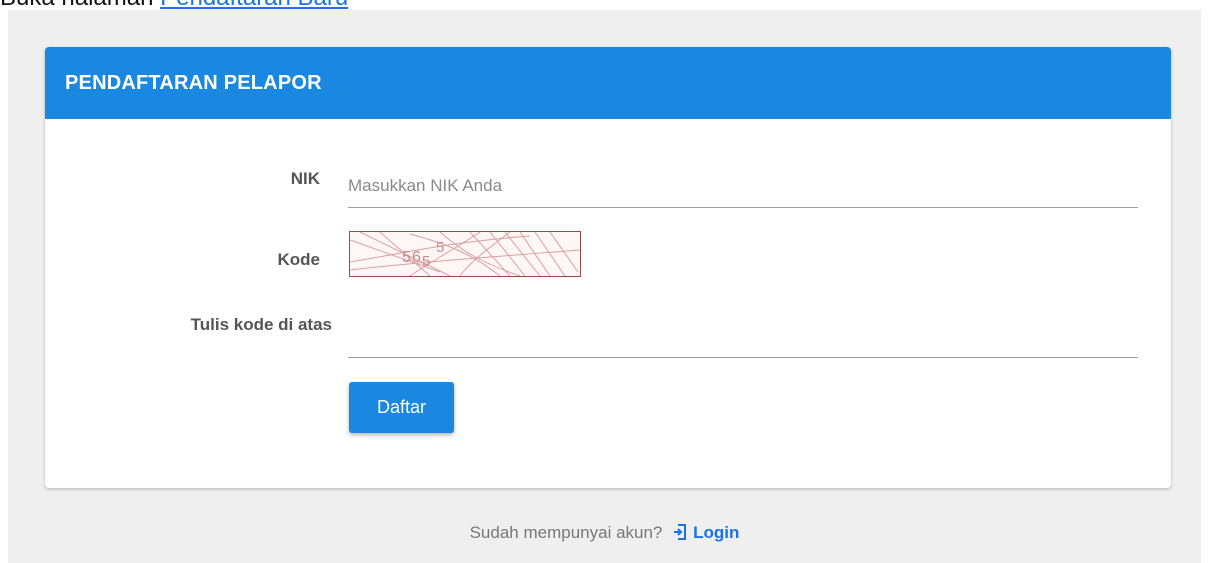 This screenshot has width=1209, height=563. I want to click on daftar-button: Daftar, so click(401, 407).